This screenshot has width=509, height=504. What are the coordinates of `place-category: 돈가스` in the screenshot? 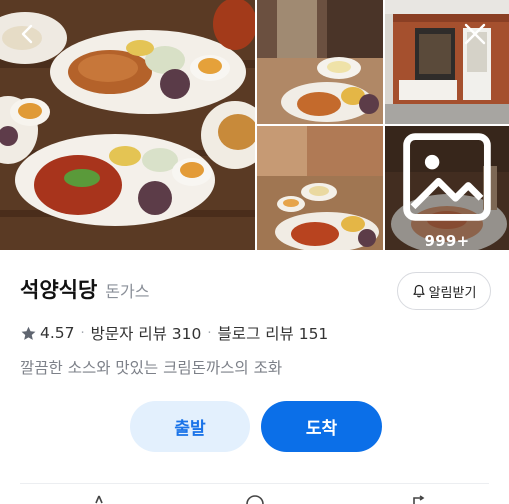 It's located at (127, 291).